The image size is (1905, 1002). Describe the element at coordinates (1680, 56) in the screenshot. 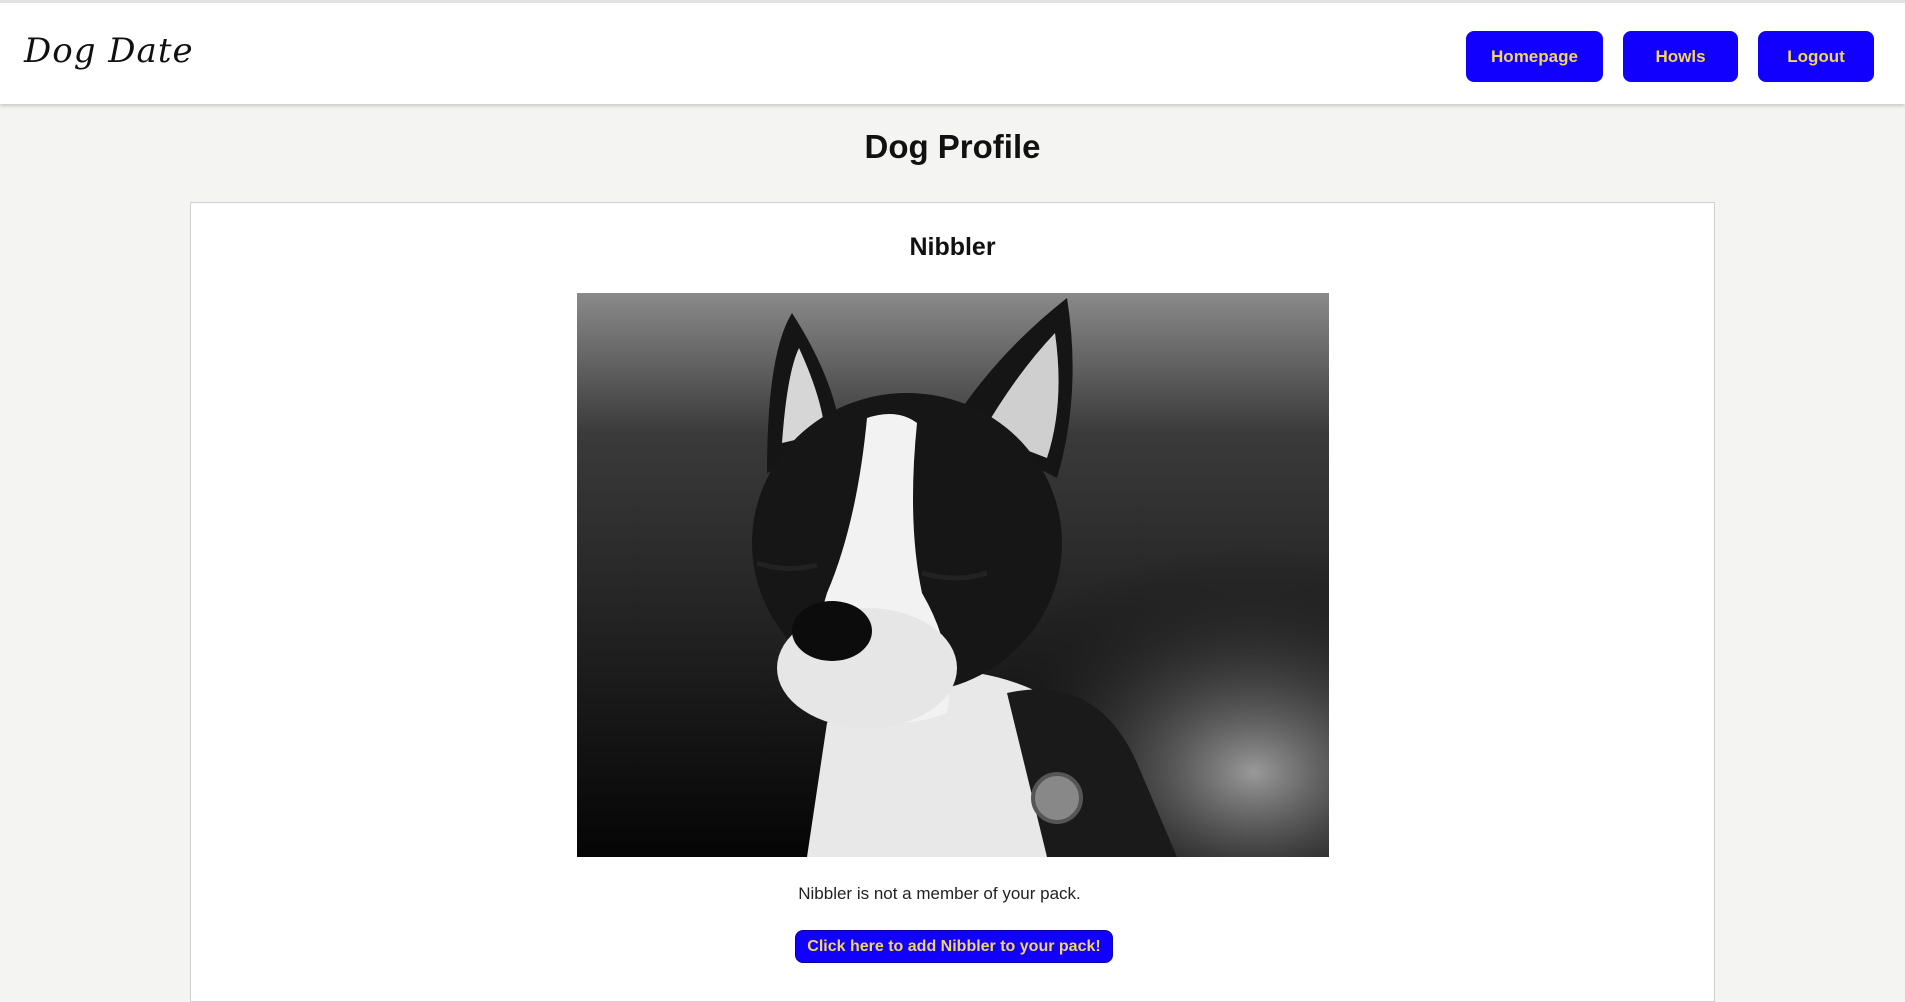

I see `howls-button: Howls` at that location.